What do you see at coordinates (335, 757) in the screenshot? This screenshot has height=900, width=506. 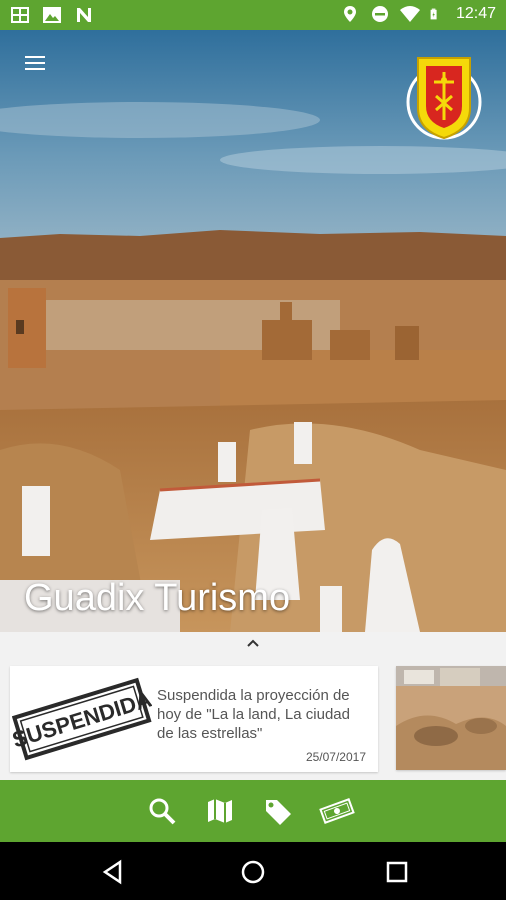 I see `news-date: 25/07/2017` at bounding box center [335, 757].